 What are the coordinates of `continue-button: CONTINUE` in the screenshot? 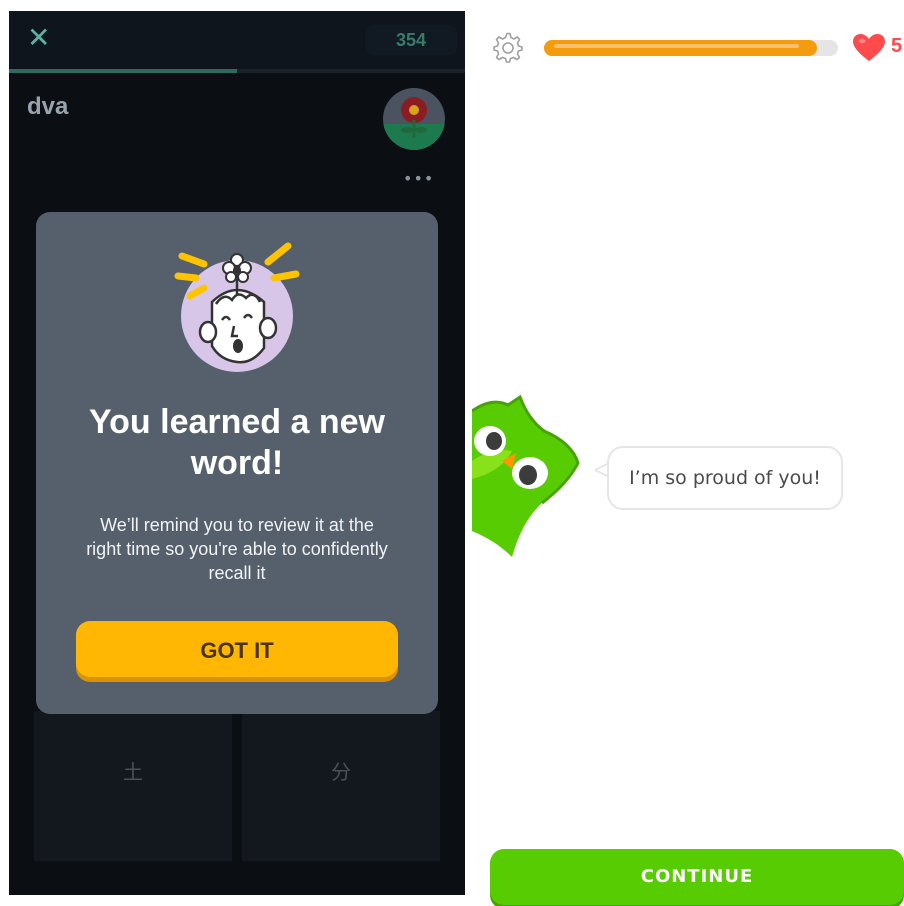 It's located at (697, 877).